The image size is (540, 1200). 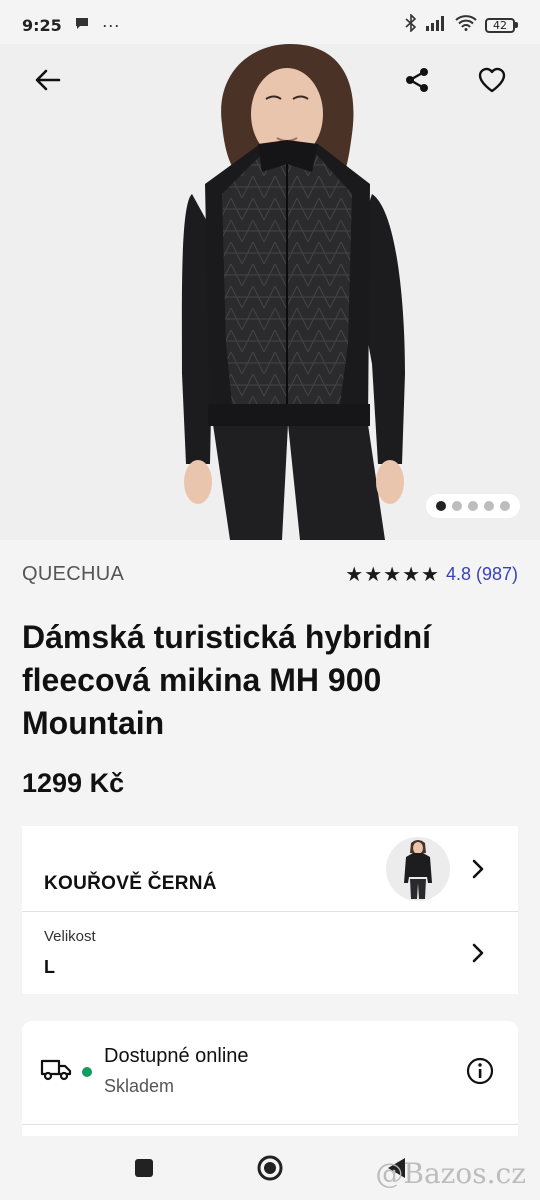 What do you see at coordinates (82, 25) in the screenshot?
I see `chat-notification-icon` at bounding box center [82, 25].